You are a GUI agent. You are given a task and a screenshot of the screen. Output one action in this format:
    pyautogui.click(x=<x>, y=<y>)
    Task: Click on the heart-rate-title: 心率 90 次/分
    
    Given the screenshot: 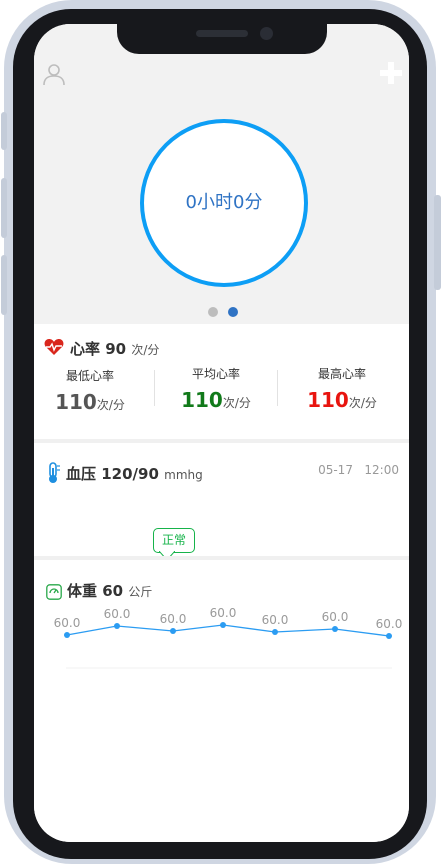 What is the action you would take?
    pyautogui.click(x=114, y=348)
    